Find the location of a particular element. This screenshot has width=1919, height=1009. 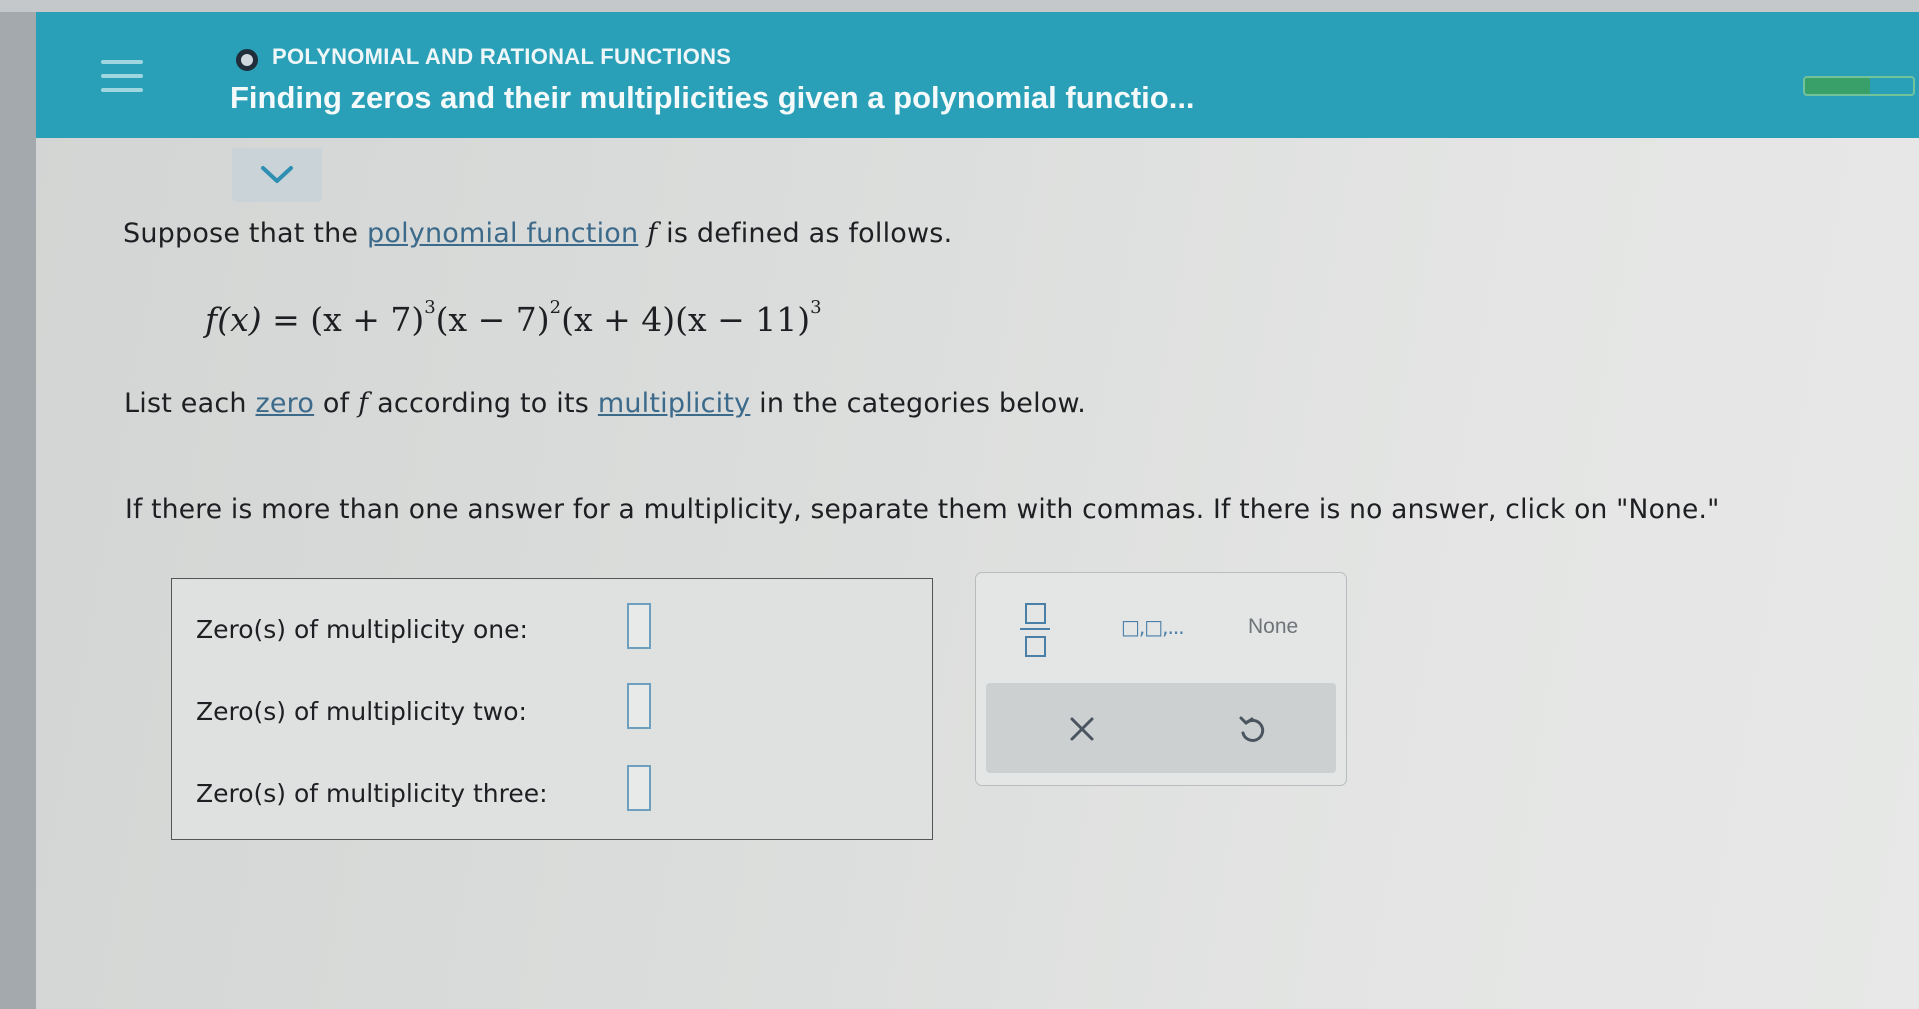

progress-bar is located at coordinates (1859, 86).